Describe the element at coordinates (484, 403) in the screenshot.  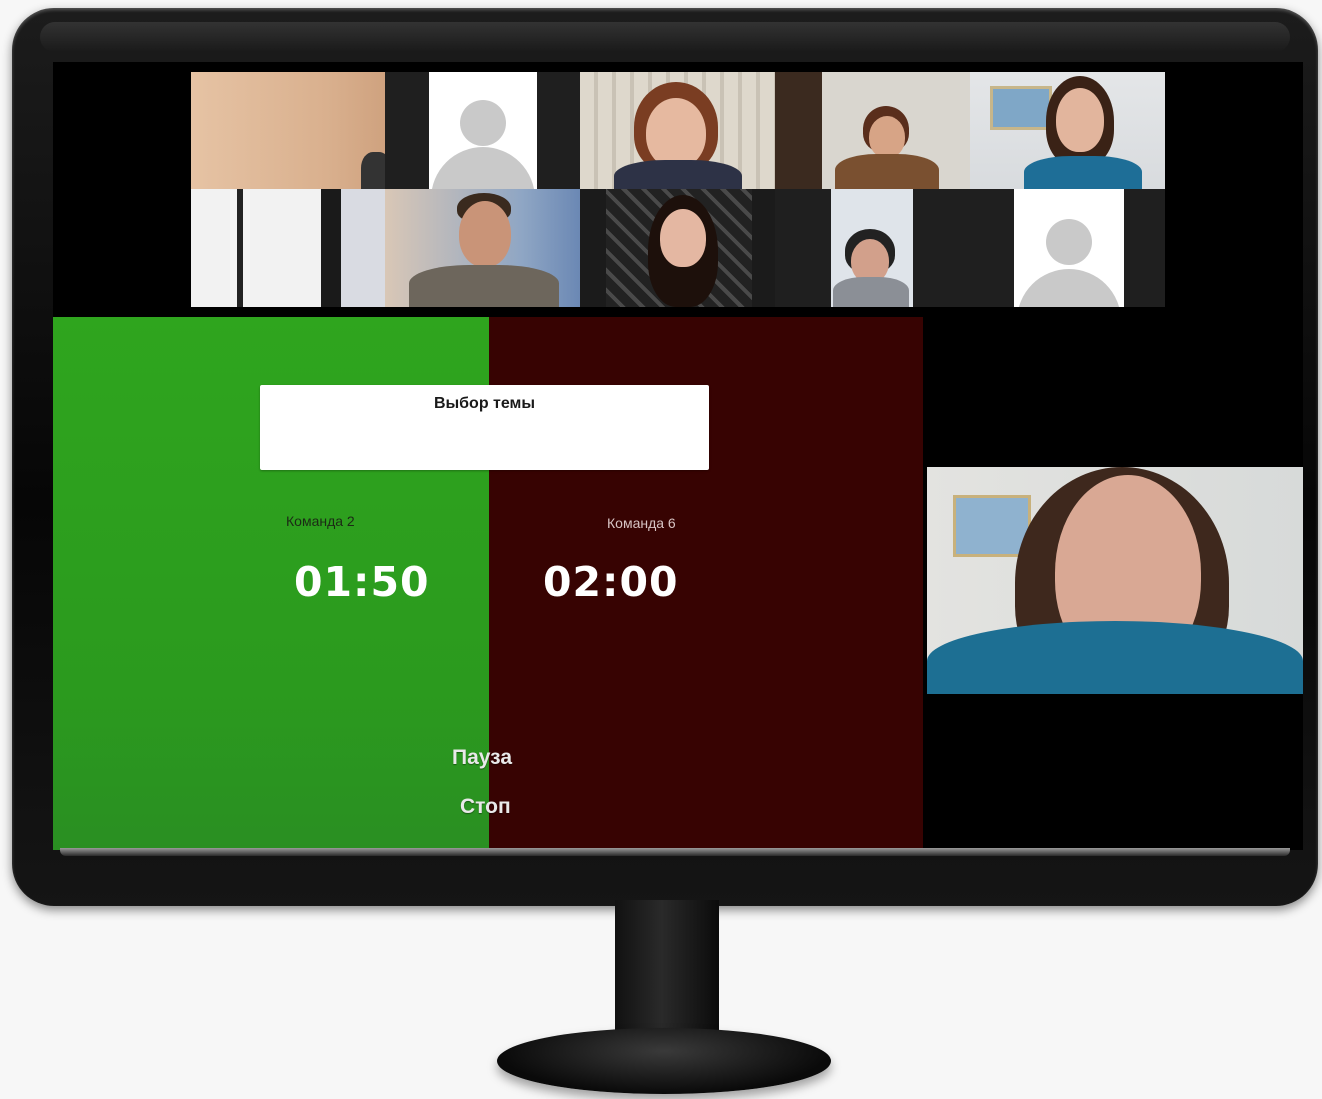
I see `topic-title: Выбор темы` at that location.